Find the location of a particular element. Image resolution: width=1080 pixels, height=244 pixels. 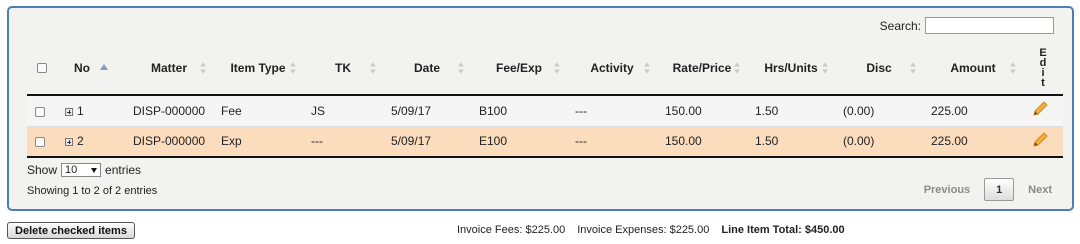

line-item-total: Line Item Total: $450.00 is located at coordinates (783, 230).